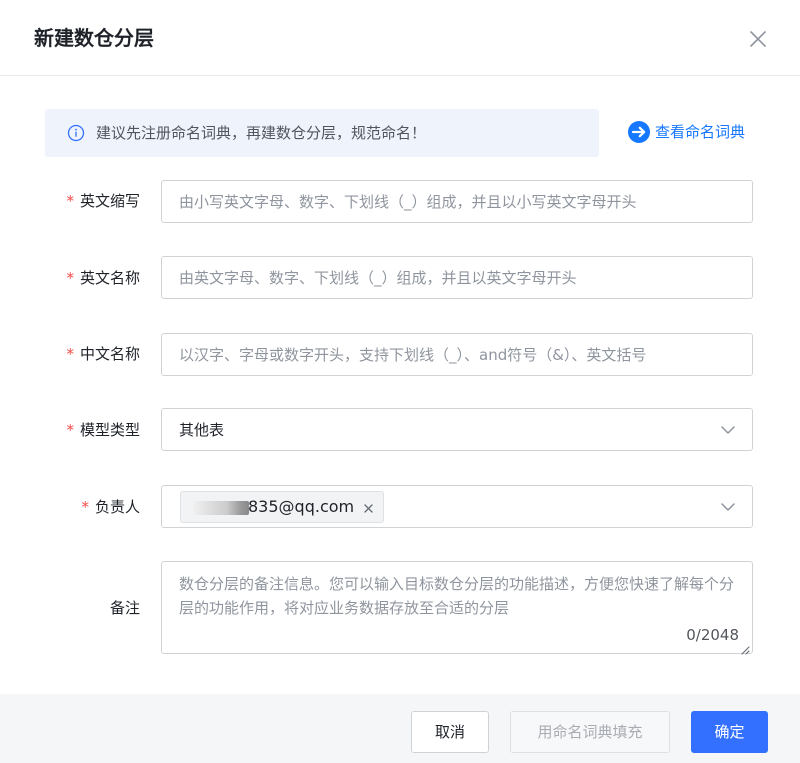 The width and height of the screenshot is (800, 763). What do you see at coordinates (109, 354) in the screenshot?
I see `cn-name-label-text: 中文名称` at bounding box center [109, 354].